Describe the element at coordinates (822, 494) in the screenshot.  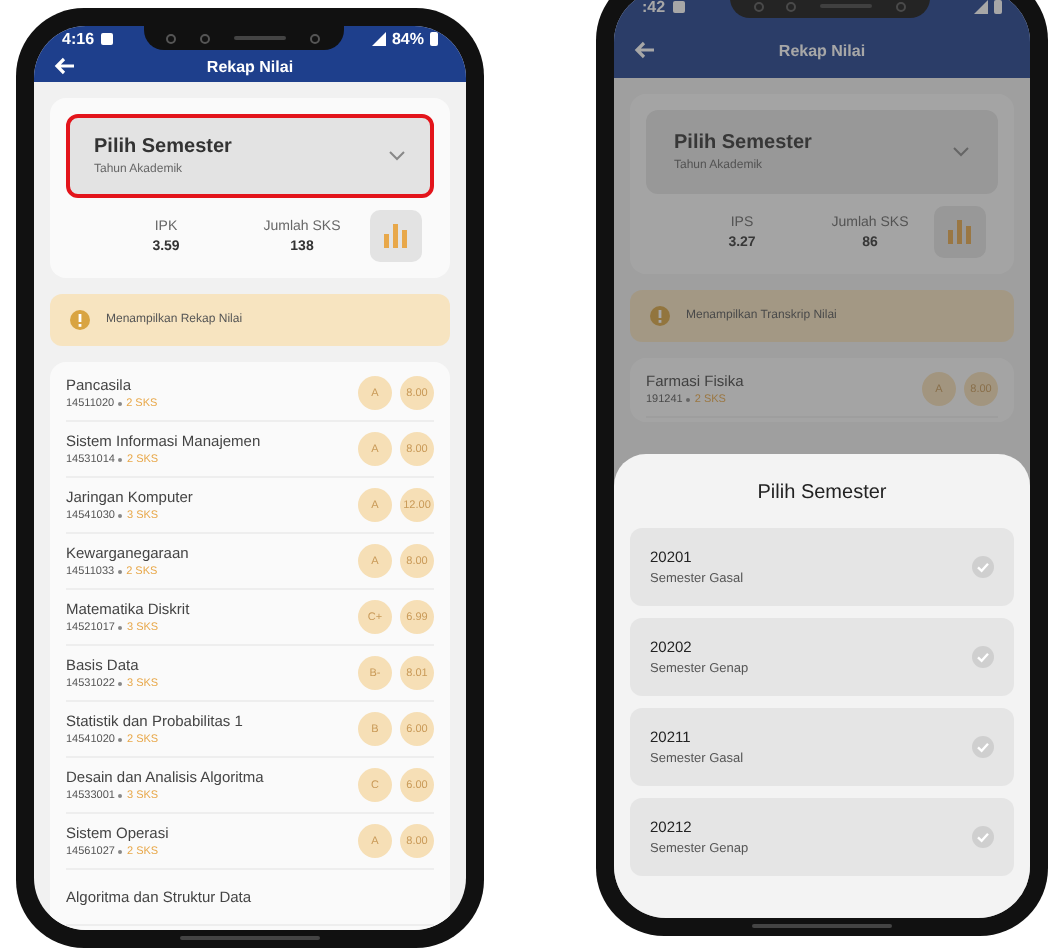
I see `sheet-title: Pilih Semester` at that location.